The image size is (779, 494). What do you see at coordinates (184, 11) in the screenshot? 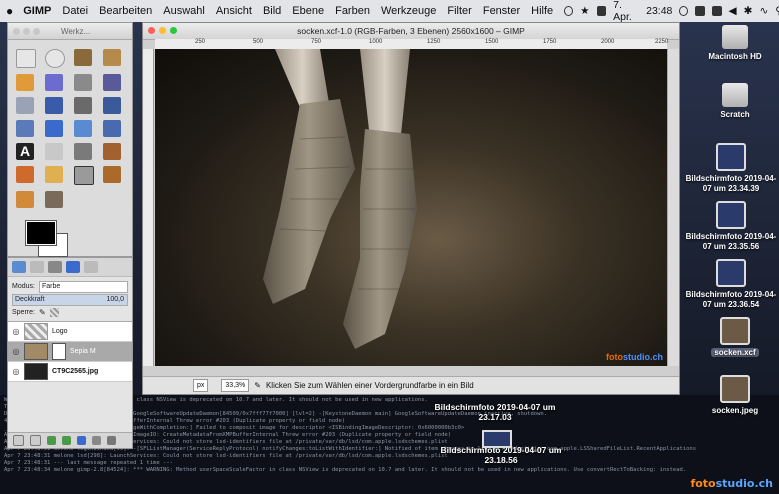
I see `menu-auswahl: Auswahl` at bounding box center [184, 11].